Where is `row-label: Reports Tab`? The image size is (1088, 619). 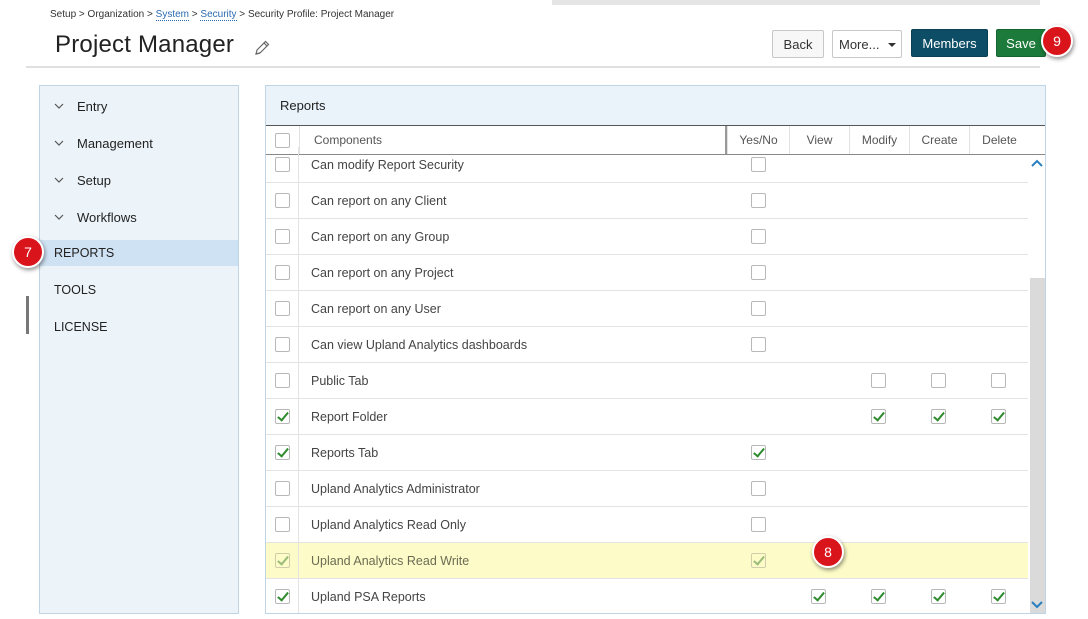
row-label: Reports Tab is located at coordinates (345, 453).